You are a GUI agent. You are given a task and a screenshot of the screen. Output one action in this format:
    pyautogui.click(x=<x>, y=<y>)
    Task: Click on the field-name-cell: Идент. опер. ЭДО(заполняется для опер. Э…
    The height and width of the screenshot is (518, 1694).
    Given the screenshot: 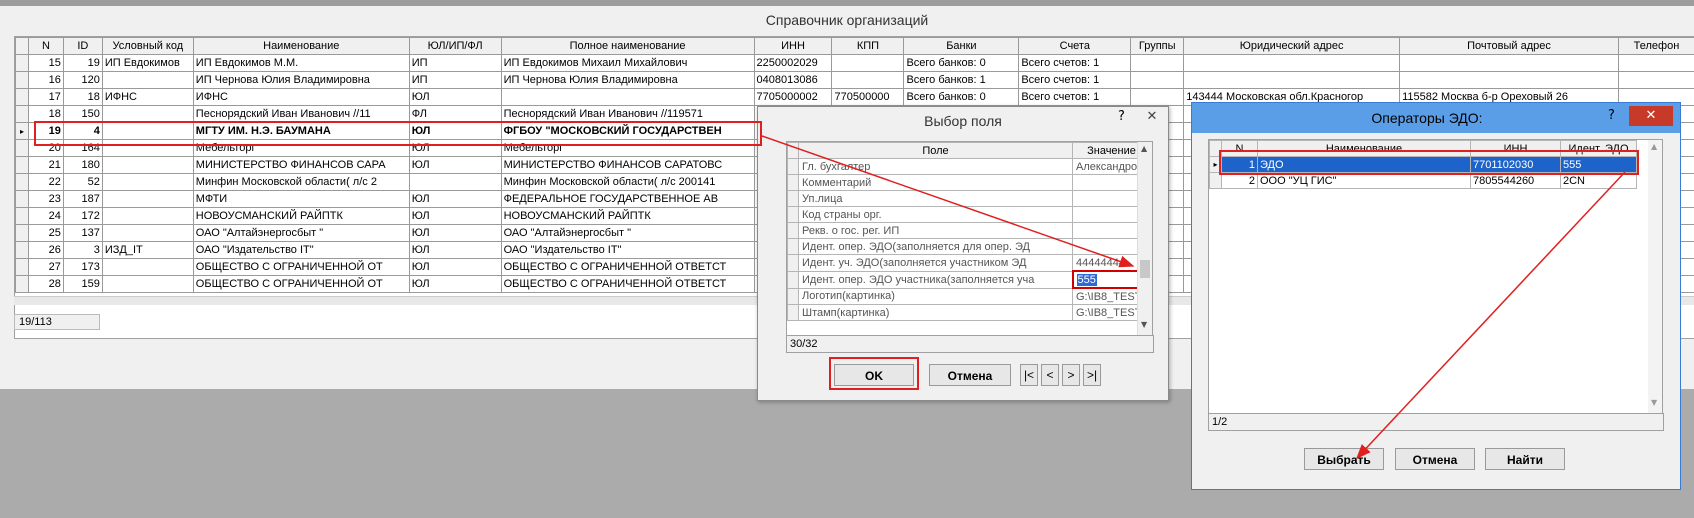 What is the action you would take?
    pyautogui.click(x=935, y=246)
    